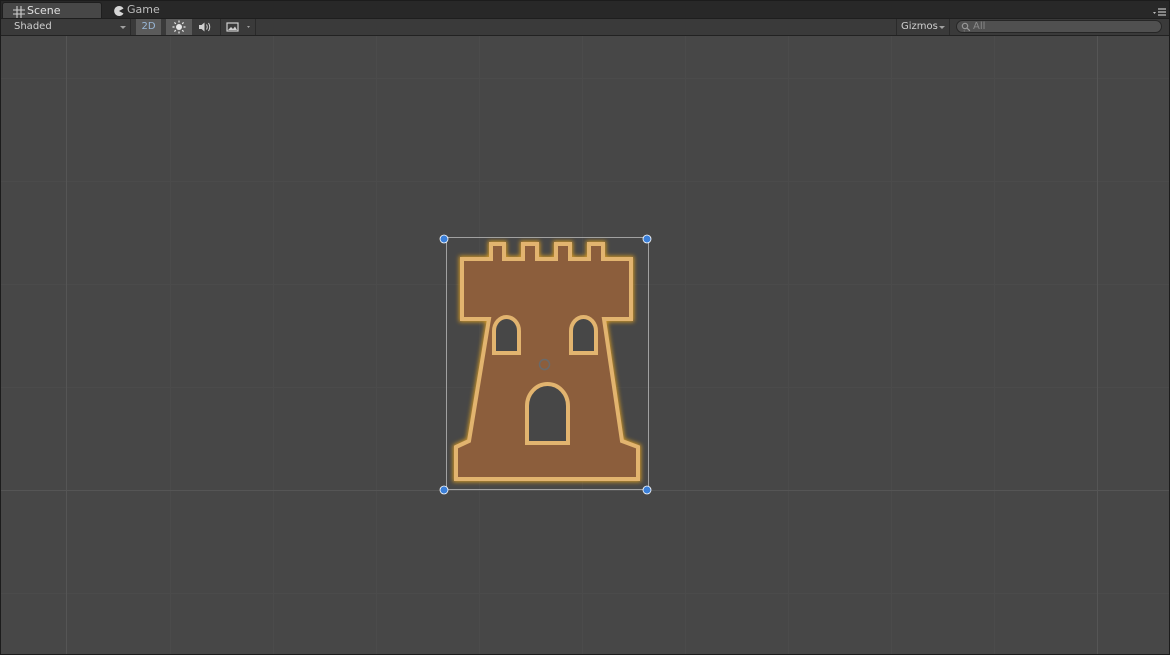 Image resolution: width=1170 pixels, height=655 pixels. I want to click on tab-game-label: Game, so click(143, 9).